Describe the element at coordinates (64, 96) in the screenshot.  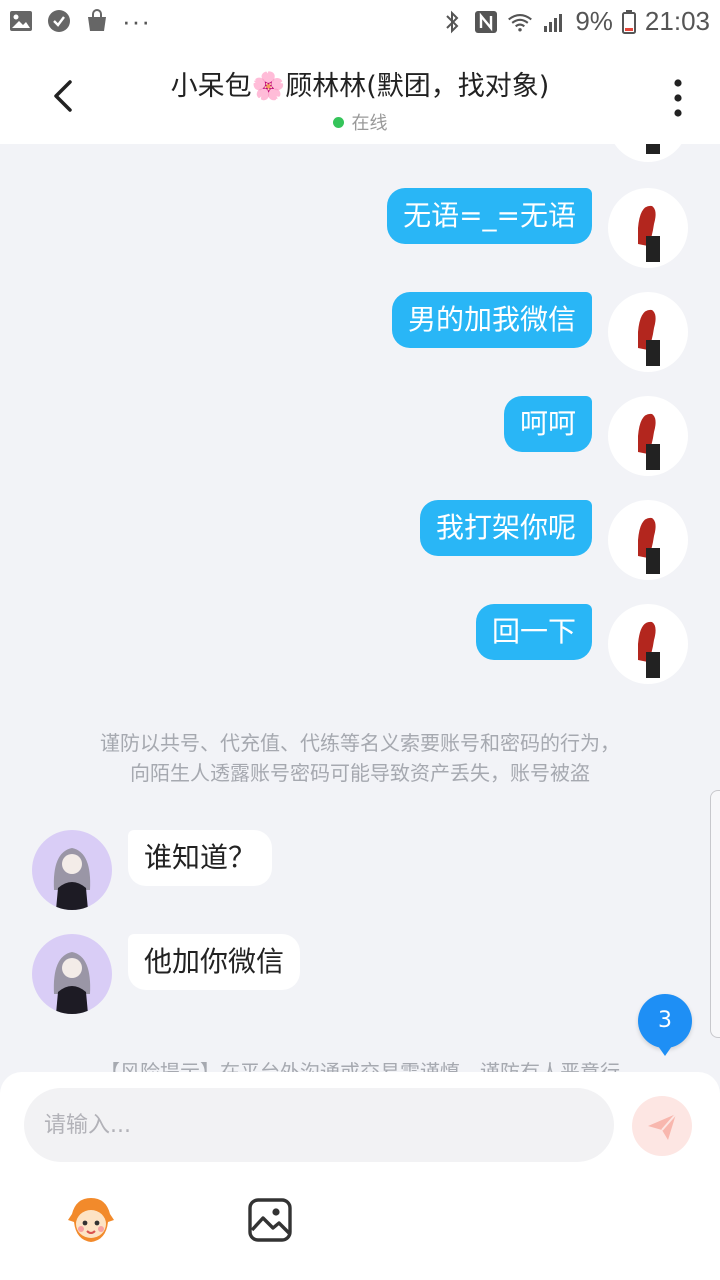
I see `chevron-left-icon` at that location.